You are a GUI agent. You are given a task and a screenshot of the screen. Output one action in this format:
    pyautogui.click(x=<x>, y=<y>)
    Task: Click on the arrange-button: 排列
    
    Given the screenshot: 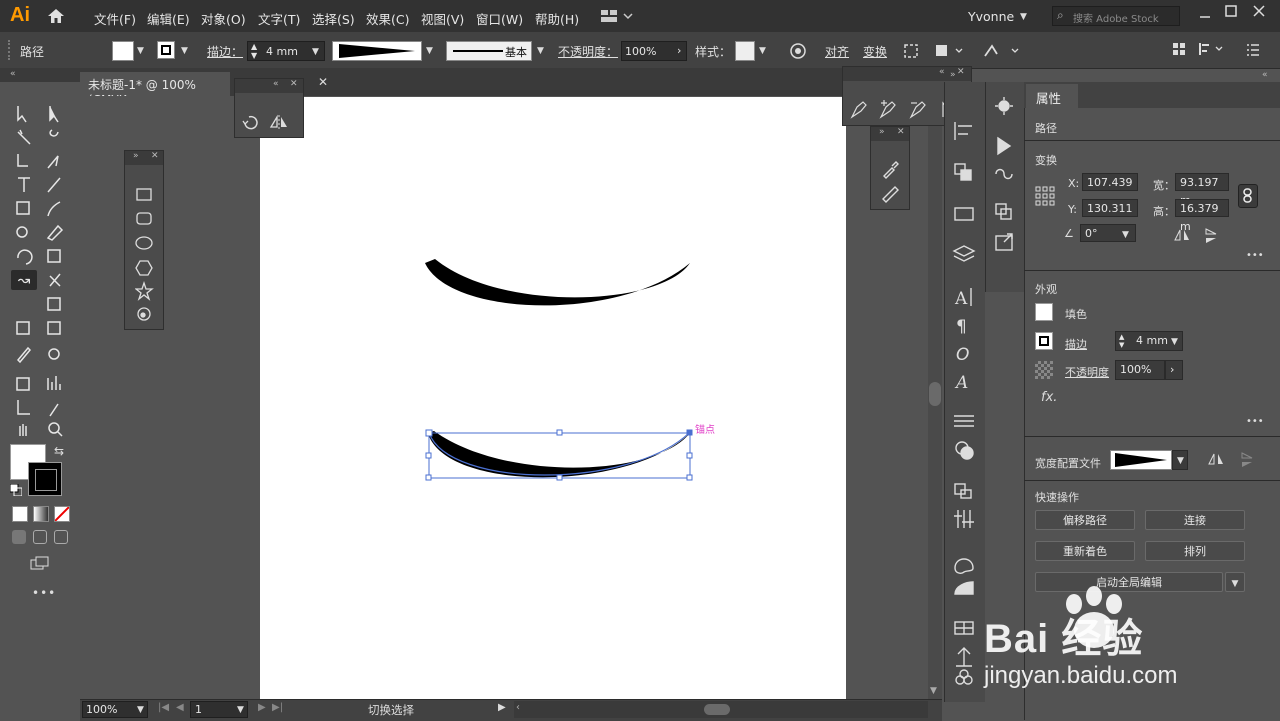 What is the action you would take?
    pyautogui.click(x=1195, y=551)
    